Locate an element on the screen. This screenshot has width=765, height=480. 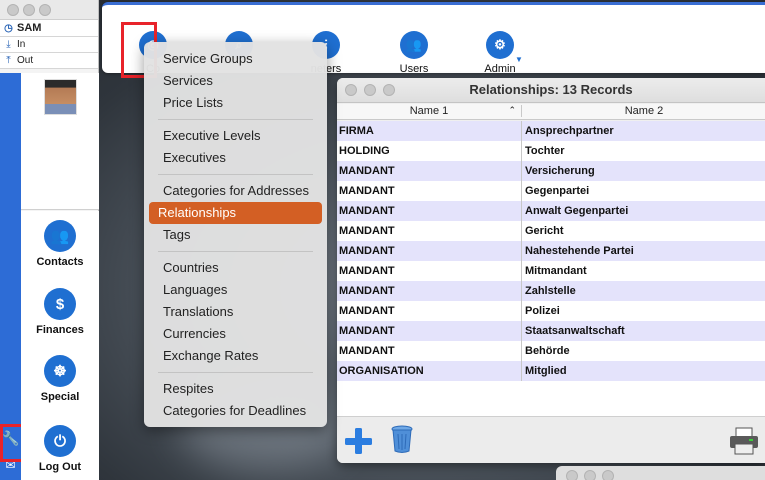
outbox-icon: ⤒ is located at coordinates (8, 60).